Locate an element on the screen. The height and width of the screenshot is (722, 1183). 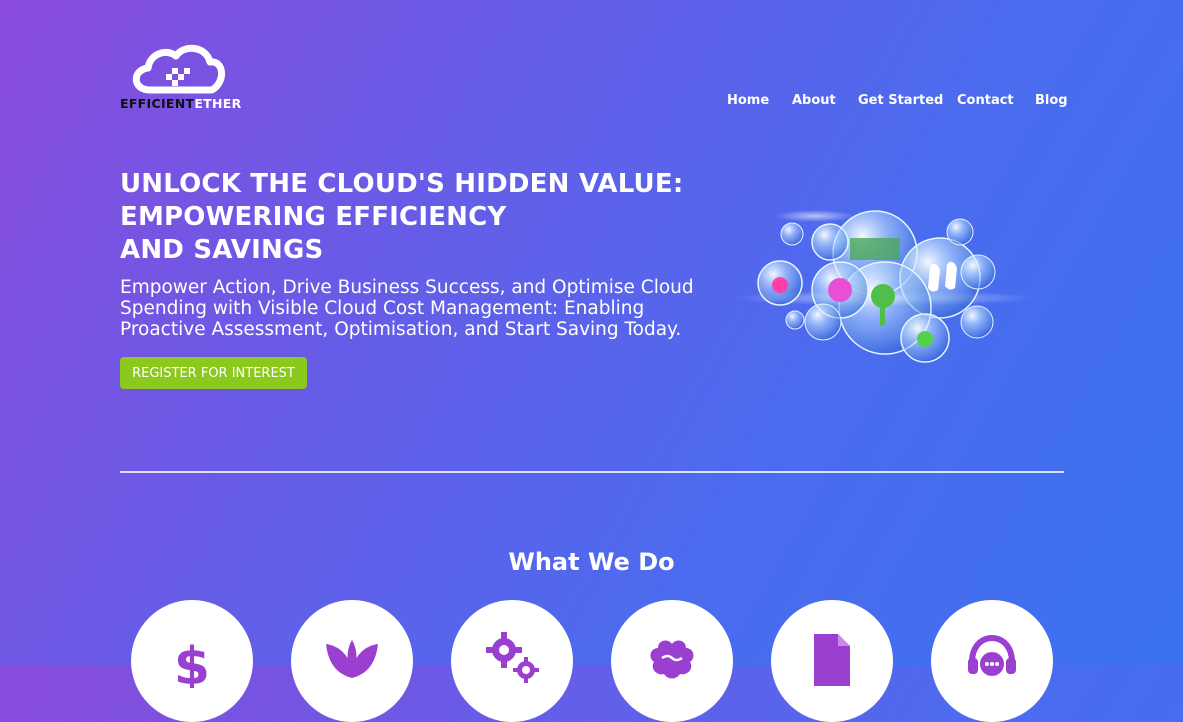
nav-get-started: Get Started is located at coordinates (900, 100).